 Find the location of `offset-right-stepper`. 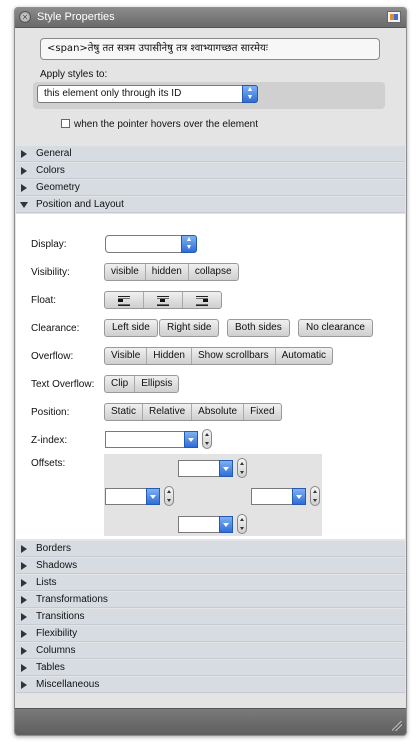

offset-right-stepper is located at coordinates (315, 496).